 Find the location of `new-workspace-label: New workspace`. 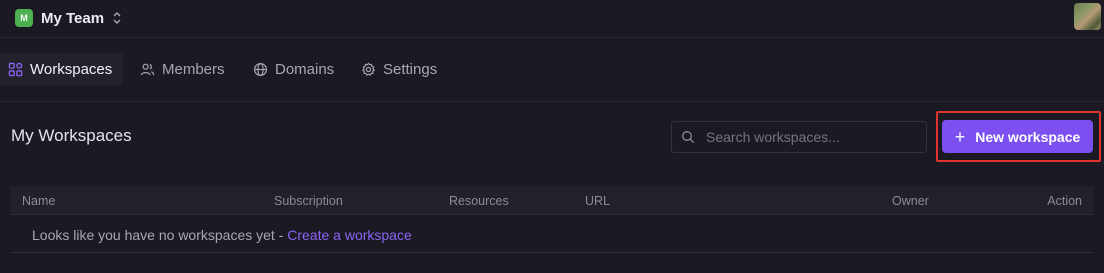

new-workspace-label: New workspace is located at coordinates (1028, 136).